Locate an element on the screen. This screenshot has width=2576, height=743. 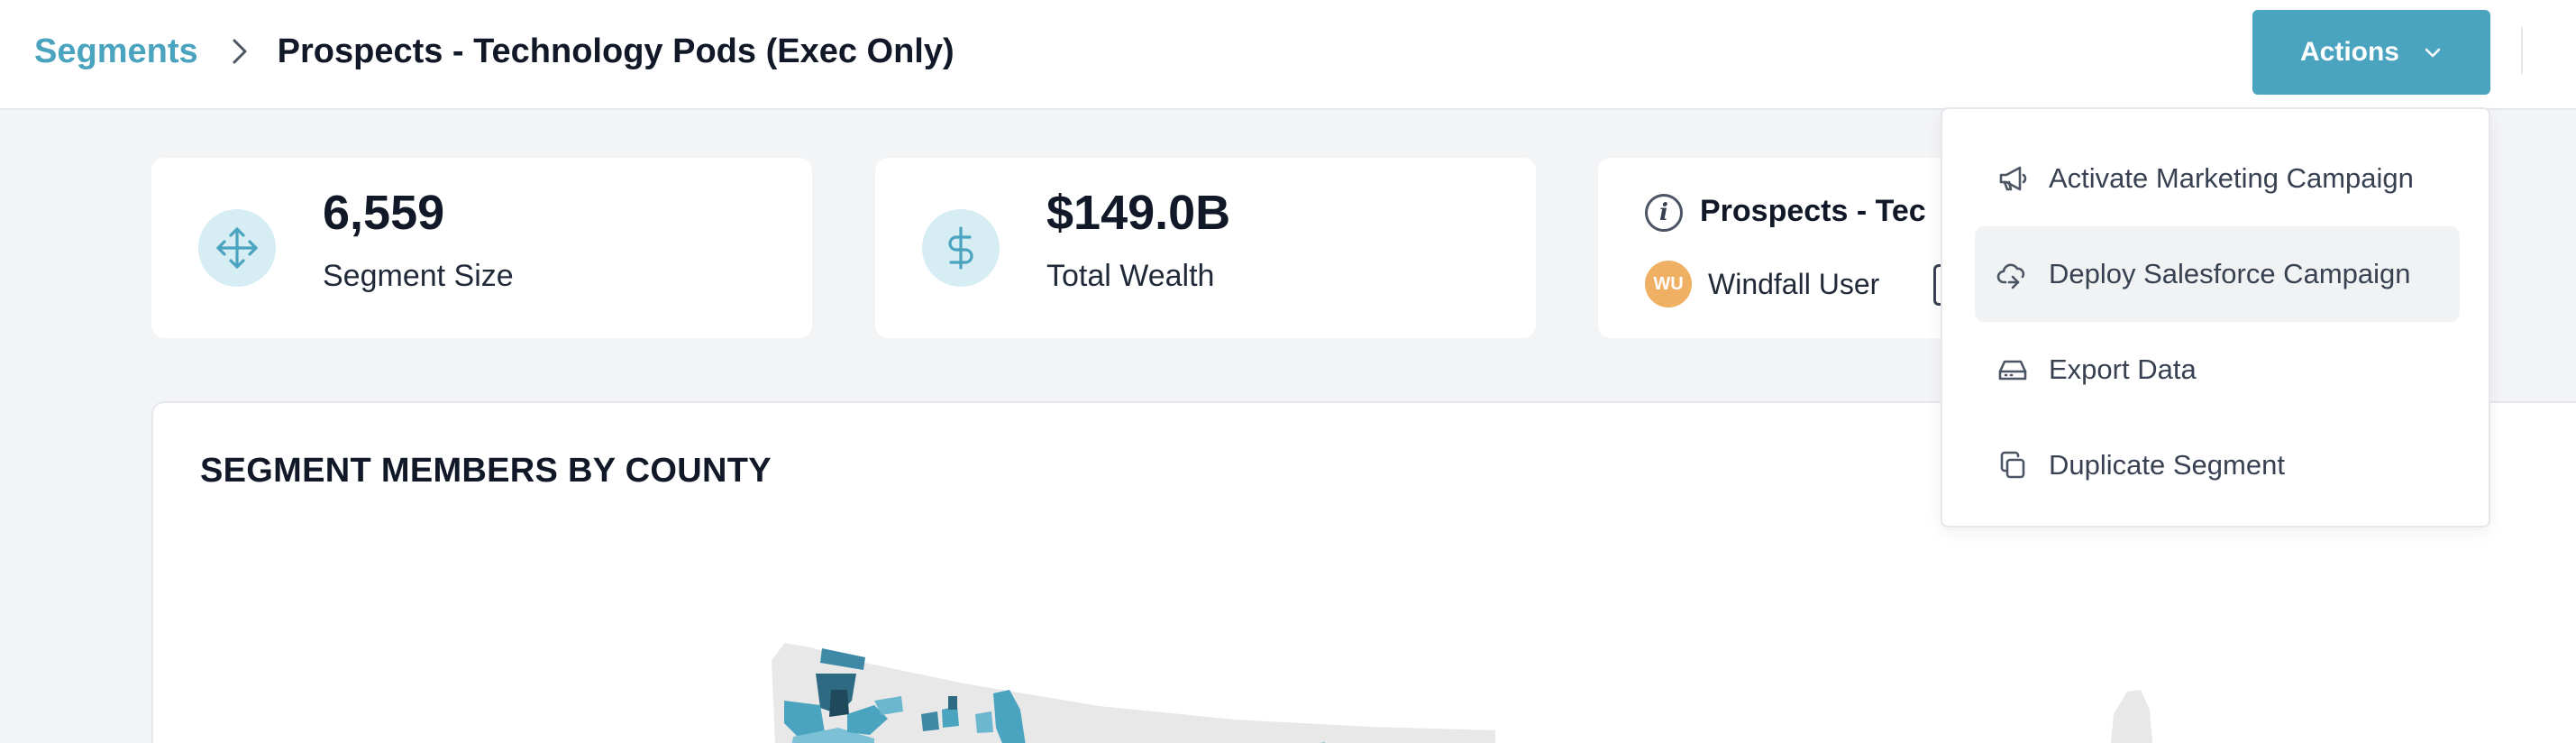
actions-button: Actions is located at coordinates (2371, 52).